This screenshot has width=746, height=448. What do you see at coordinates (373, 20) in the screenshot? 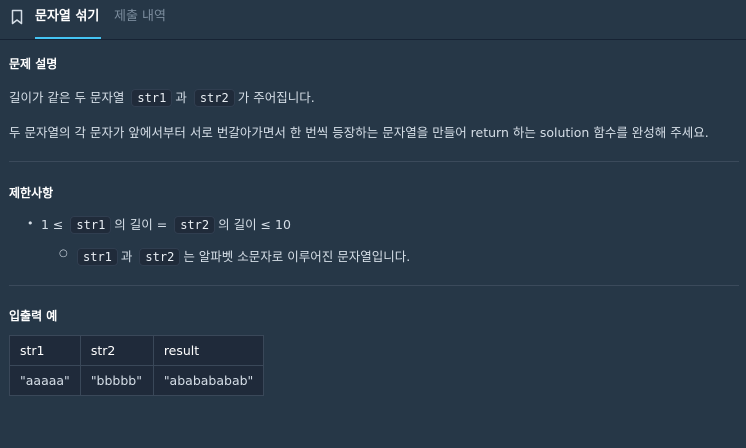
I see `tab-bar: 문자열 섞기 제출 내역` at bounding box center [373, 20].